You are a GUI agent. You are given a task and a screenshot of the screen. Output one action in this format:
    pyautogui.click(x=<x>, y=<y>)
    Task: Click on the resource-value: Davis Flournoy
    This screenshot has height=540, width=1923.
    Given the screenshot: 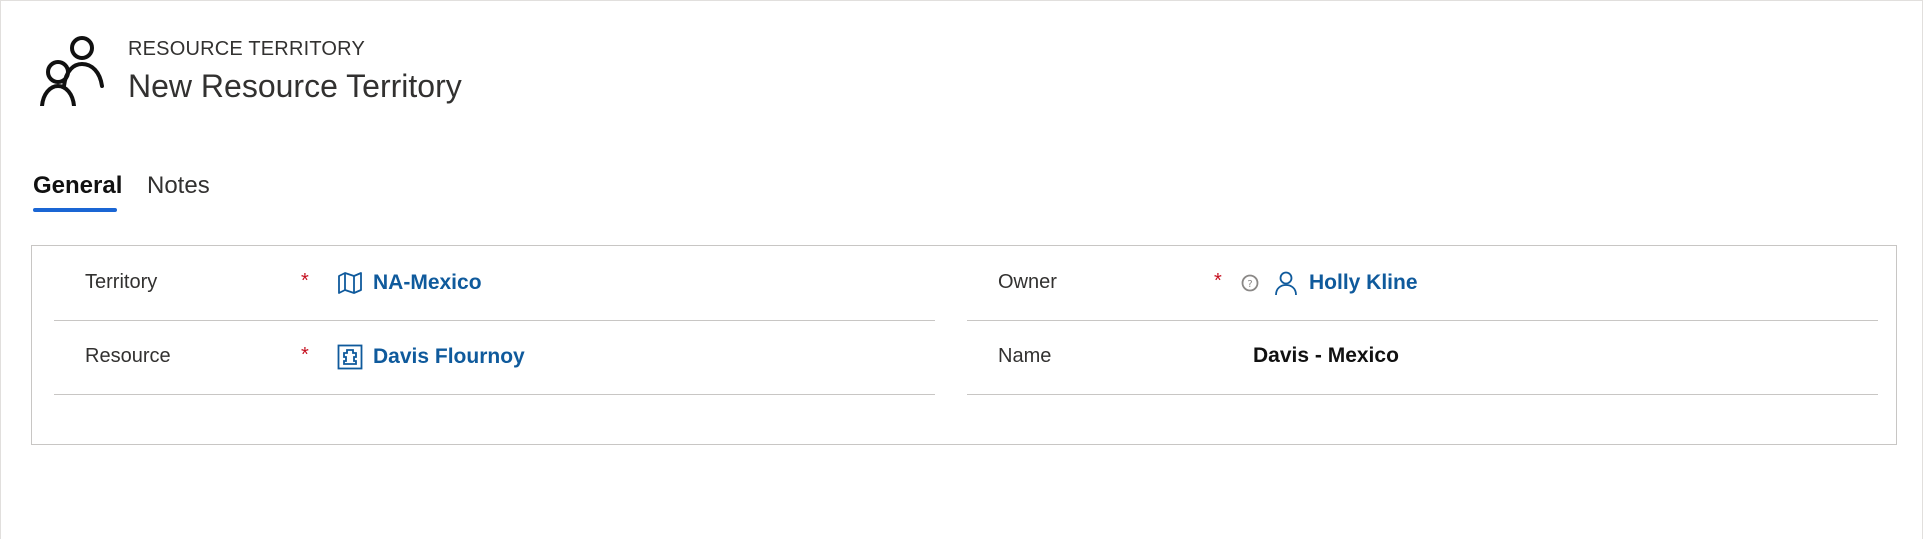 What is the action you would take?
    pyautogui.click(x=431, y=357)
    